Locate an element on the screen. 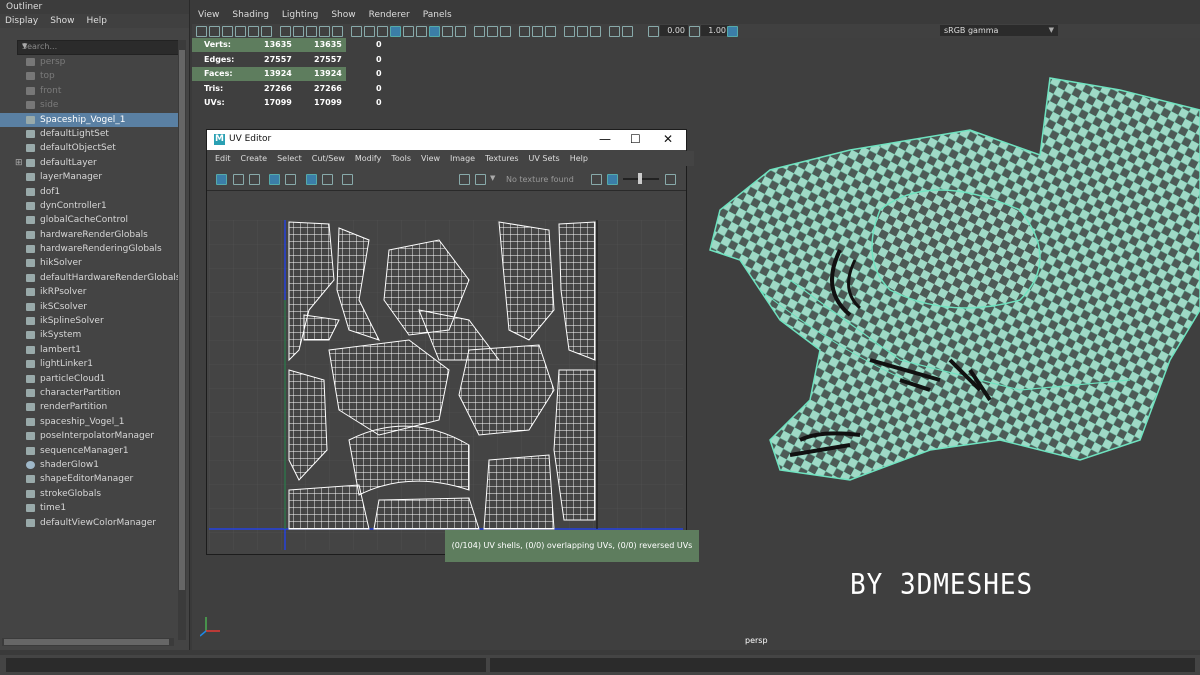 This screenshot has height=675, width=1200. wireframe-on-shaded-icon is located at coordinates (408, 31).